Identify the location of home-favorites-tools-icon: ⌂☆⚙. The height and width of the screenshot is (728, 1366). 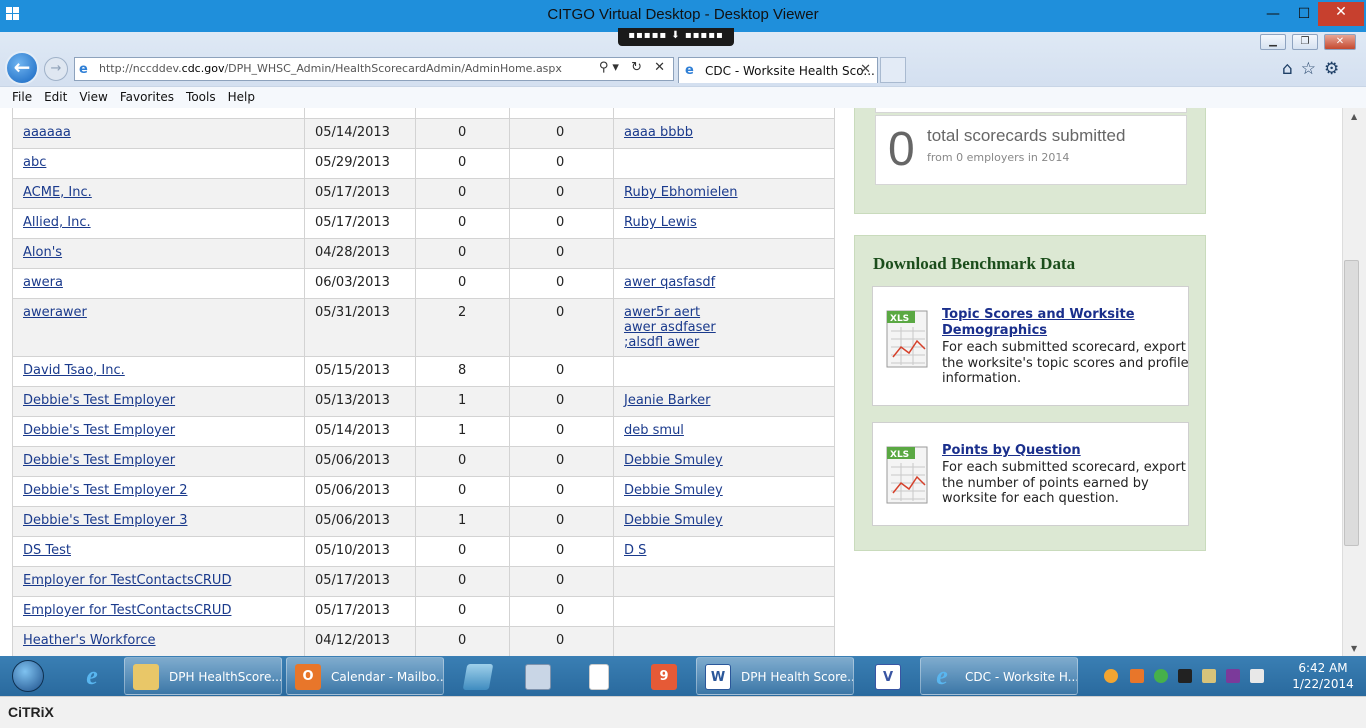
(1314, 69).